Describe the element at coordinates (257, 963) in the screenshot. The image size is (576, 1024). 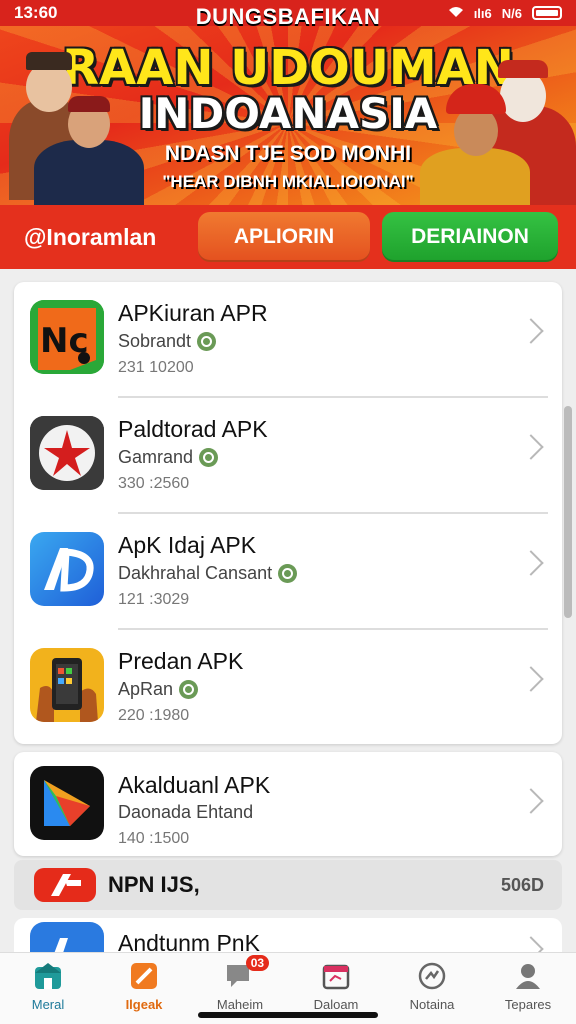
I see `notification-badge: 03` at that location.